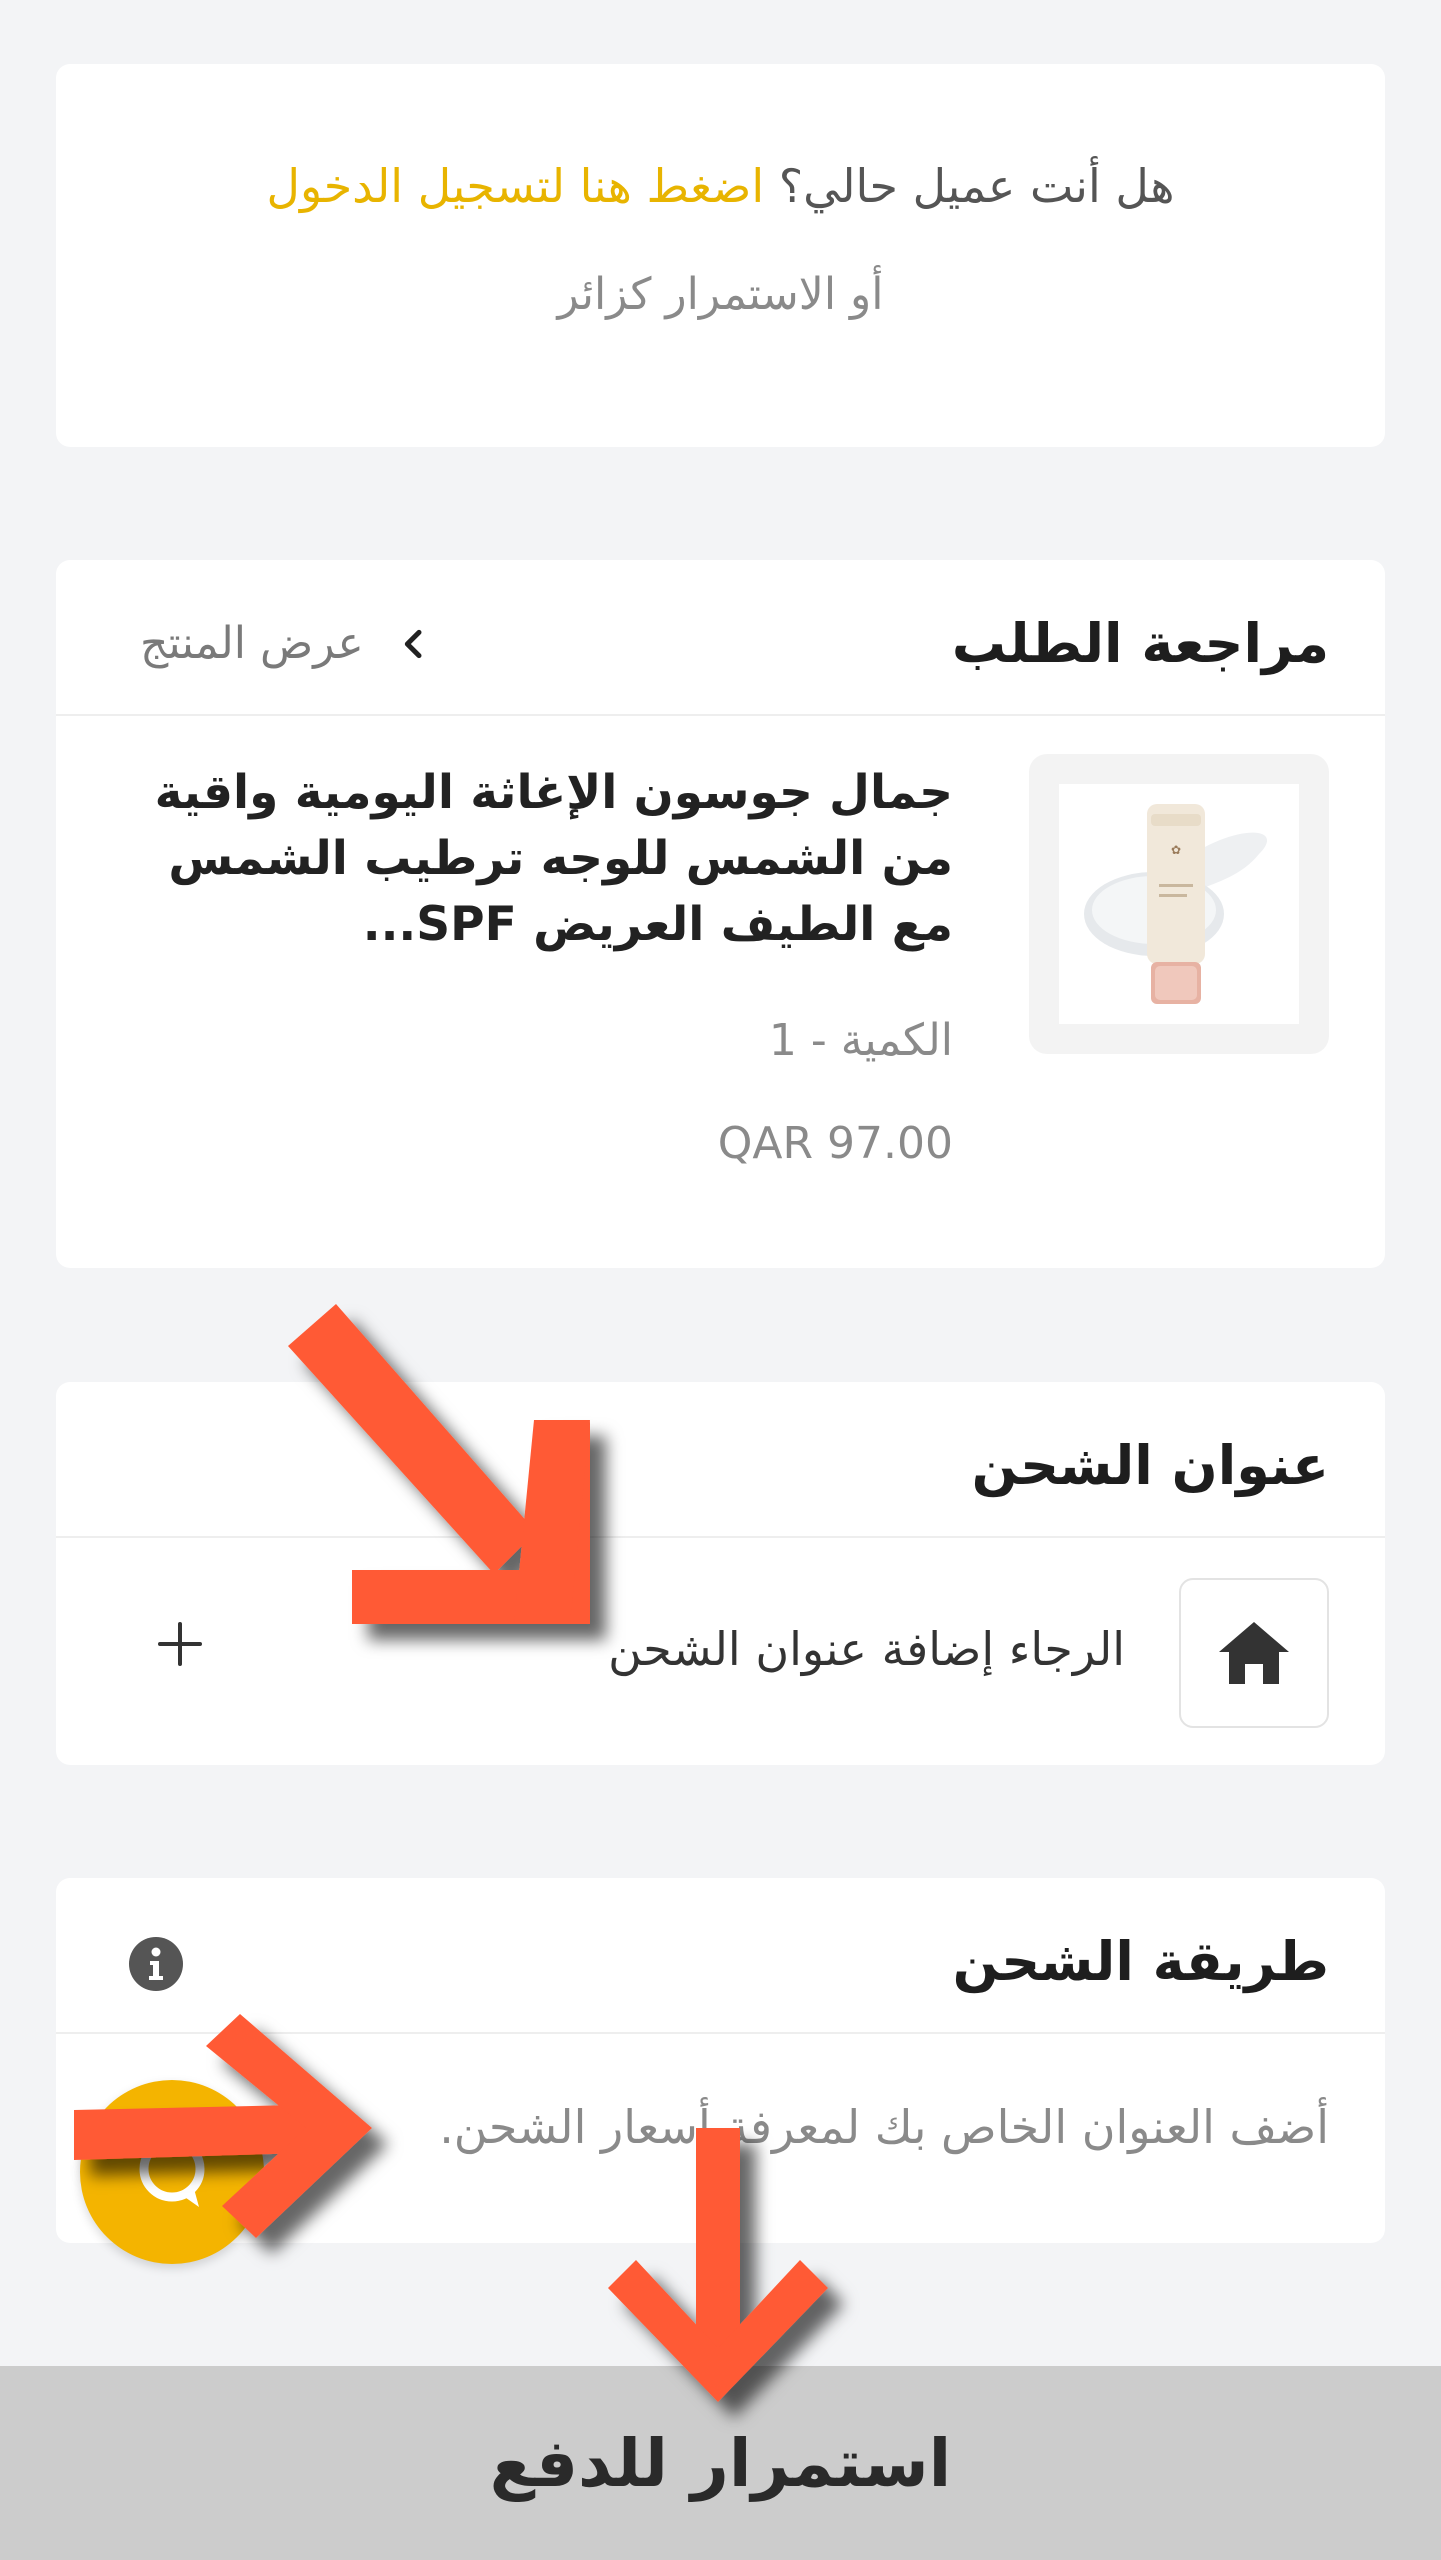  Describe the element at coordinates (720, 1573) in the screenshot. I see `shipping-address-card: عنوان الشحن الرجاء إضافة عنوان الشحن` at that location.